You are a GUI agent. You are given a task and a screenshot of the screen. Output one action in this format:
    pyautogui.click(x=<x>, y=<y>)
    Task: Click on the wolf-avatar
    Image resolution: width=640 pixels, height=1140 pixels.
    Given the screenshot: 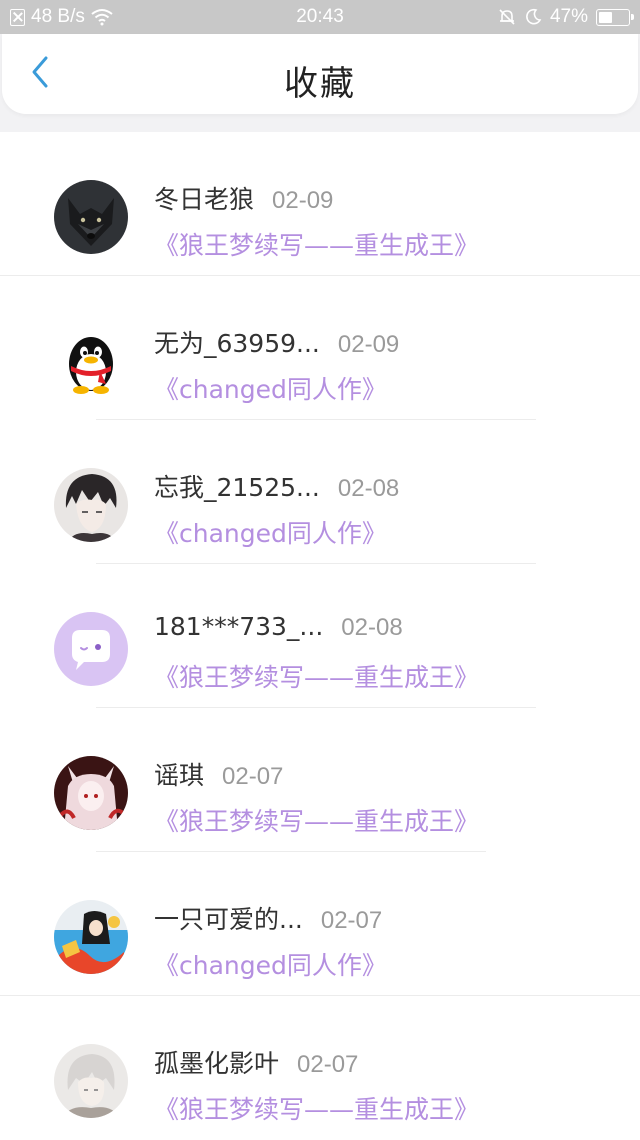 What is the action you would take?
    pyautogui.click(x=91, y=217)
    